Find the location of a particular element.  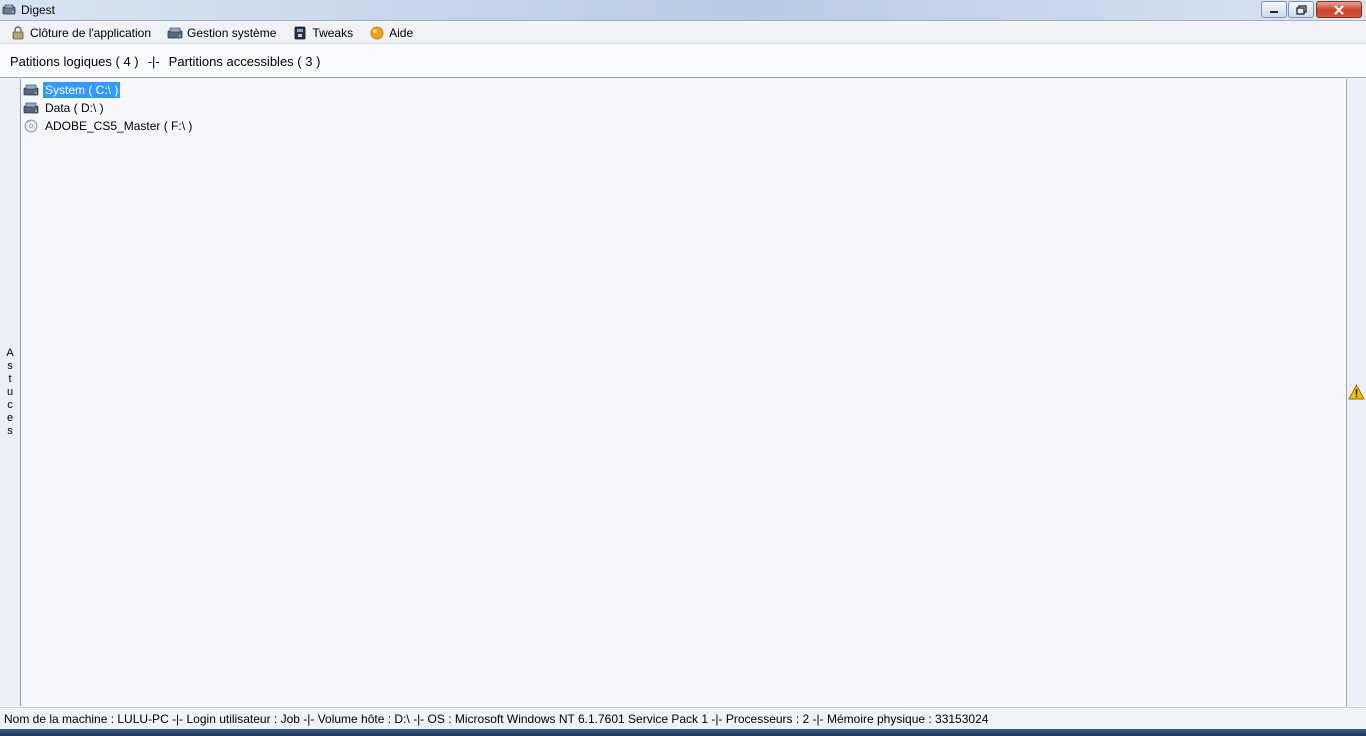

restore-icon is located at coordinates (1301, 9).